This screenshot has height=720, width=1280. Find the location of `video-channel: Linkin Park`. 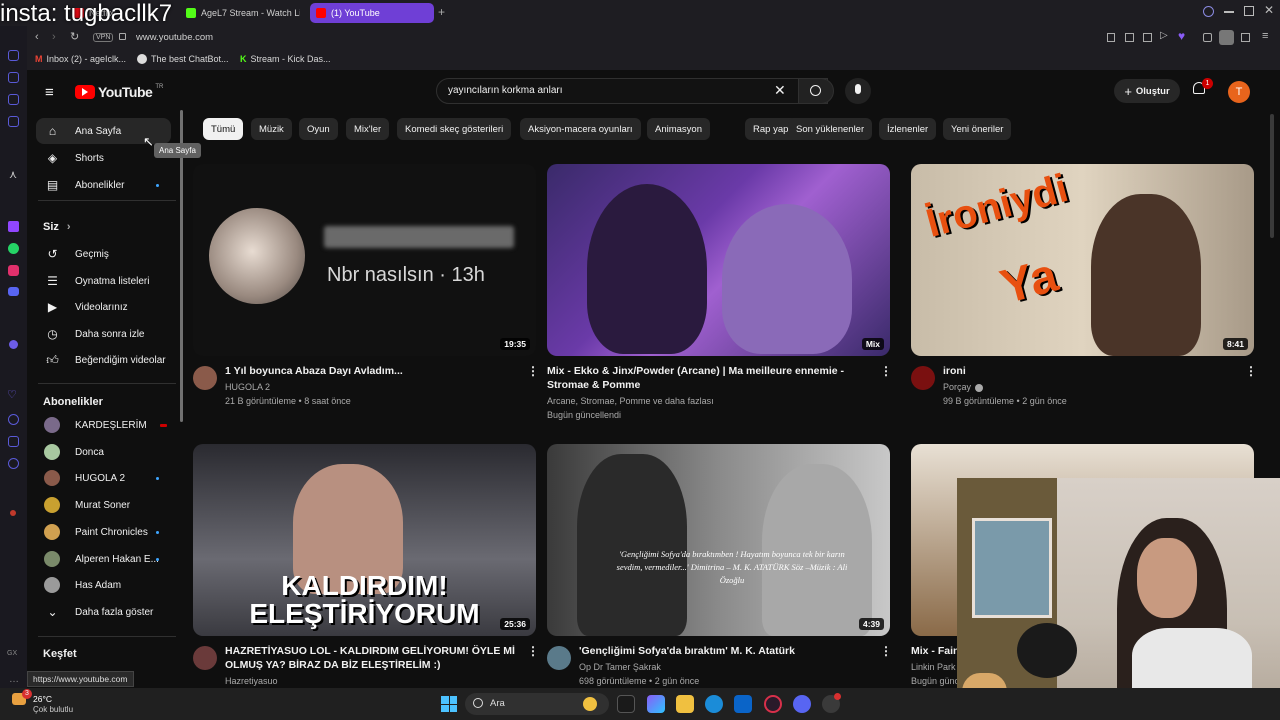

video-channel: Linkin Park is located at coordinates (933, 667).